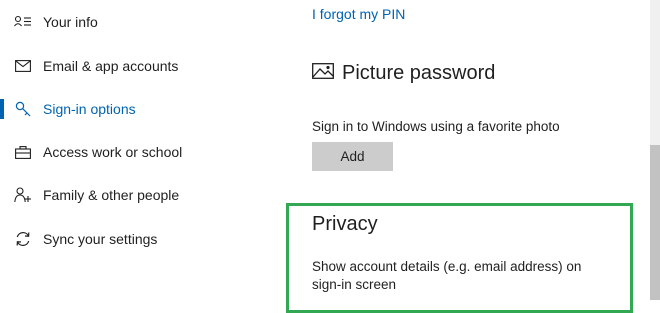  What do you see at coordinates (23, 109) in the screenshot?
I see `key-icon` at bounding box center [23, 109].